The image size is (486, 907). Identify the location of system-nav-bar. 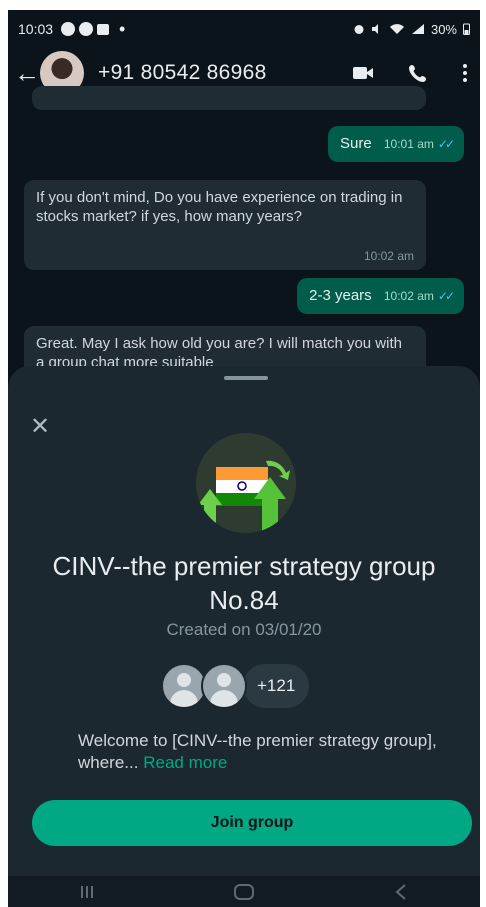
(244, 891).